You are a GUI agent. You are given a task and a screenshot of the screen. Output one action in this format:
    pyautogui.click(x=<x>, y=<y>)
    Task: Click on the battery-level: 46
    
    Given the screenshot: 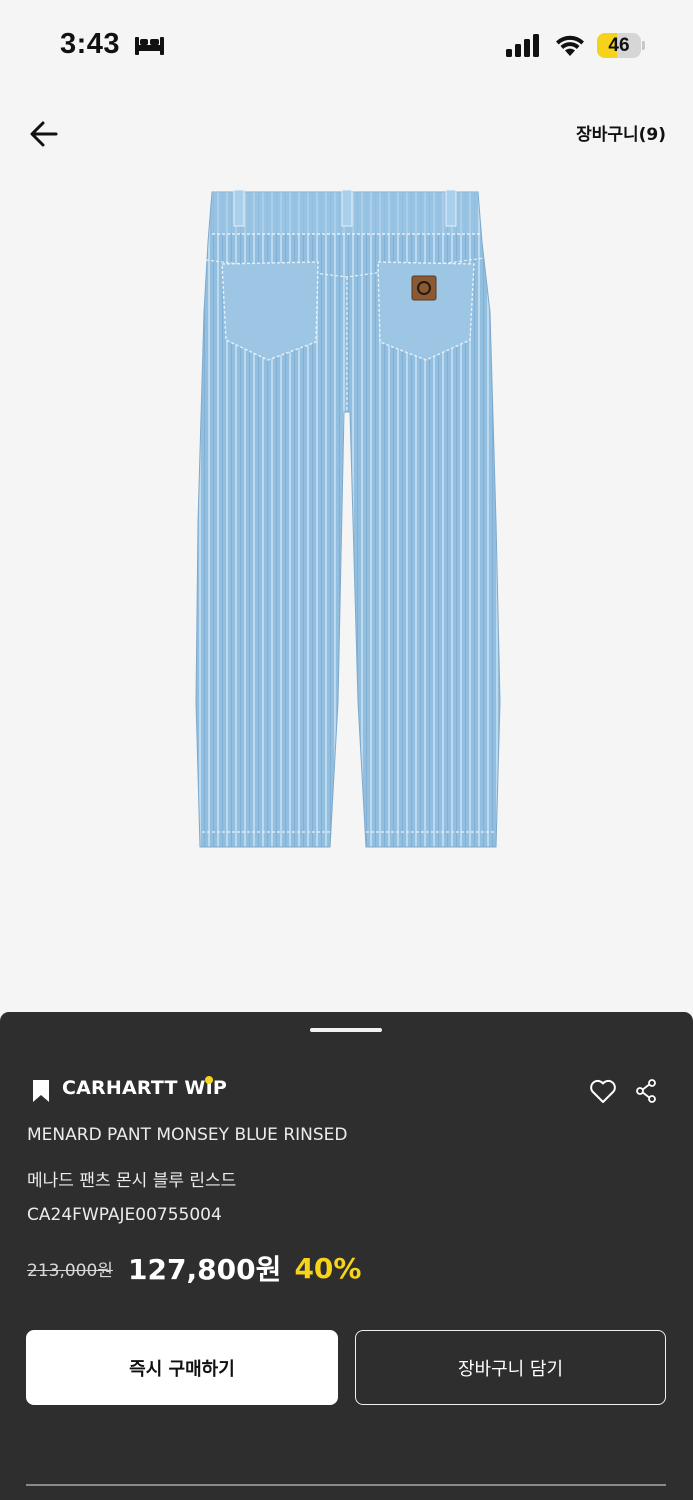 What is the action you would take?
    pyautogui.click(x=619, y=45)
    